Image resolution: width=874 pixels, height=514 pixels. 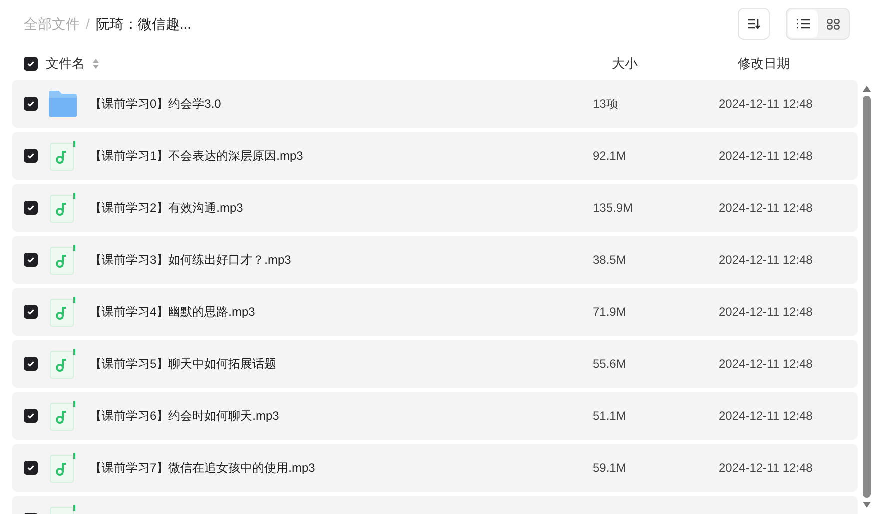 I want to click on file-name: 【课前学习7】微信在追女孩中的使用.mp3, so click(x=203, y=468).